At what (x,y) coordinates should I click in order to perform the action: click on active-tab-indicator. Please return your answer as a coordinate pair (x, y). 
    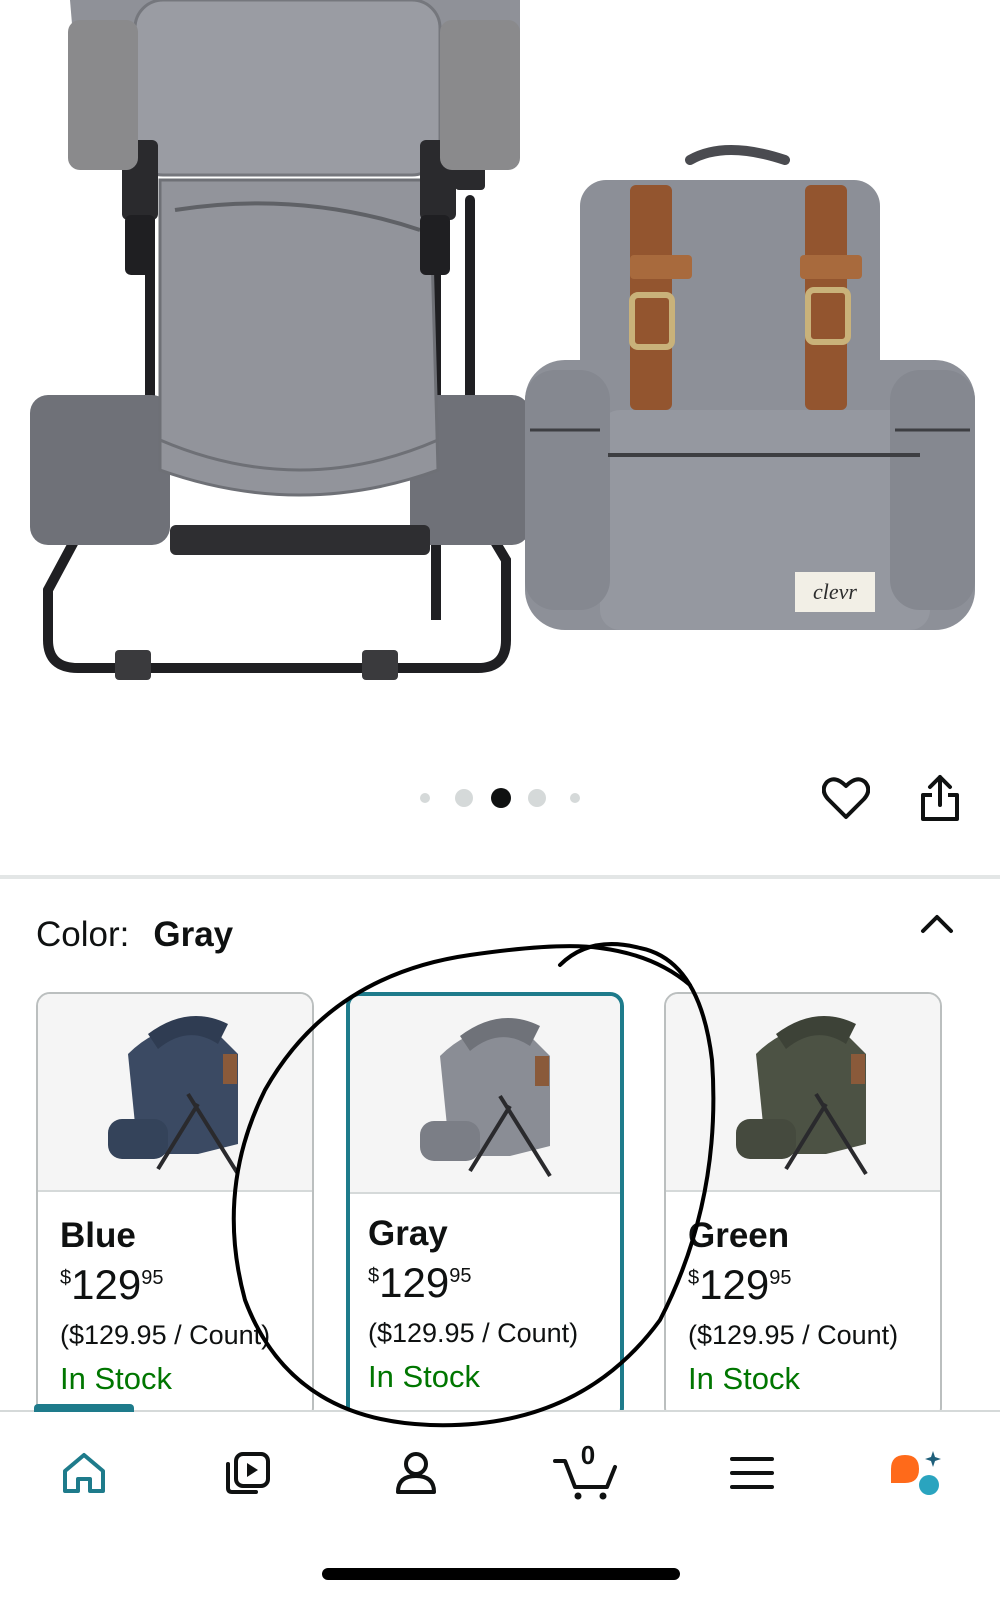
    Looking at the image, I should click on (84, 1408).